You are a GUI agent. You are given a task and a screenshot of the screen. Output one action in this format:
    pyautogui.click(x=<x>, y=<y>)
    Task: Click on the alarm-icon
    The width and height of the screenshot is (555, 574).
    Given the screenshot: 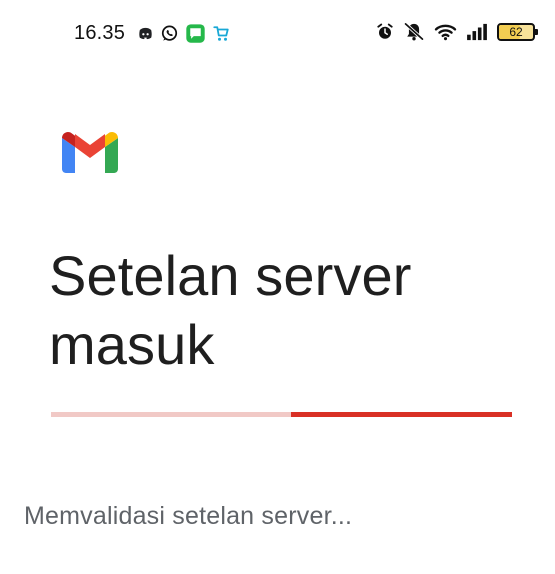 What is the action you would take?
    pyautogui.click(x=385, y=32)
    